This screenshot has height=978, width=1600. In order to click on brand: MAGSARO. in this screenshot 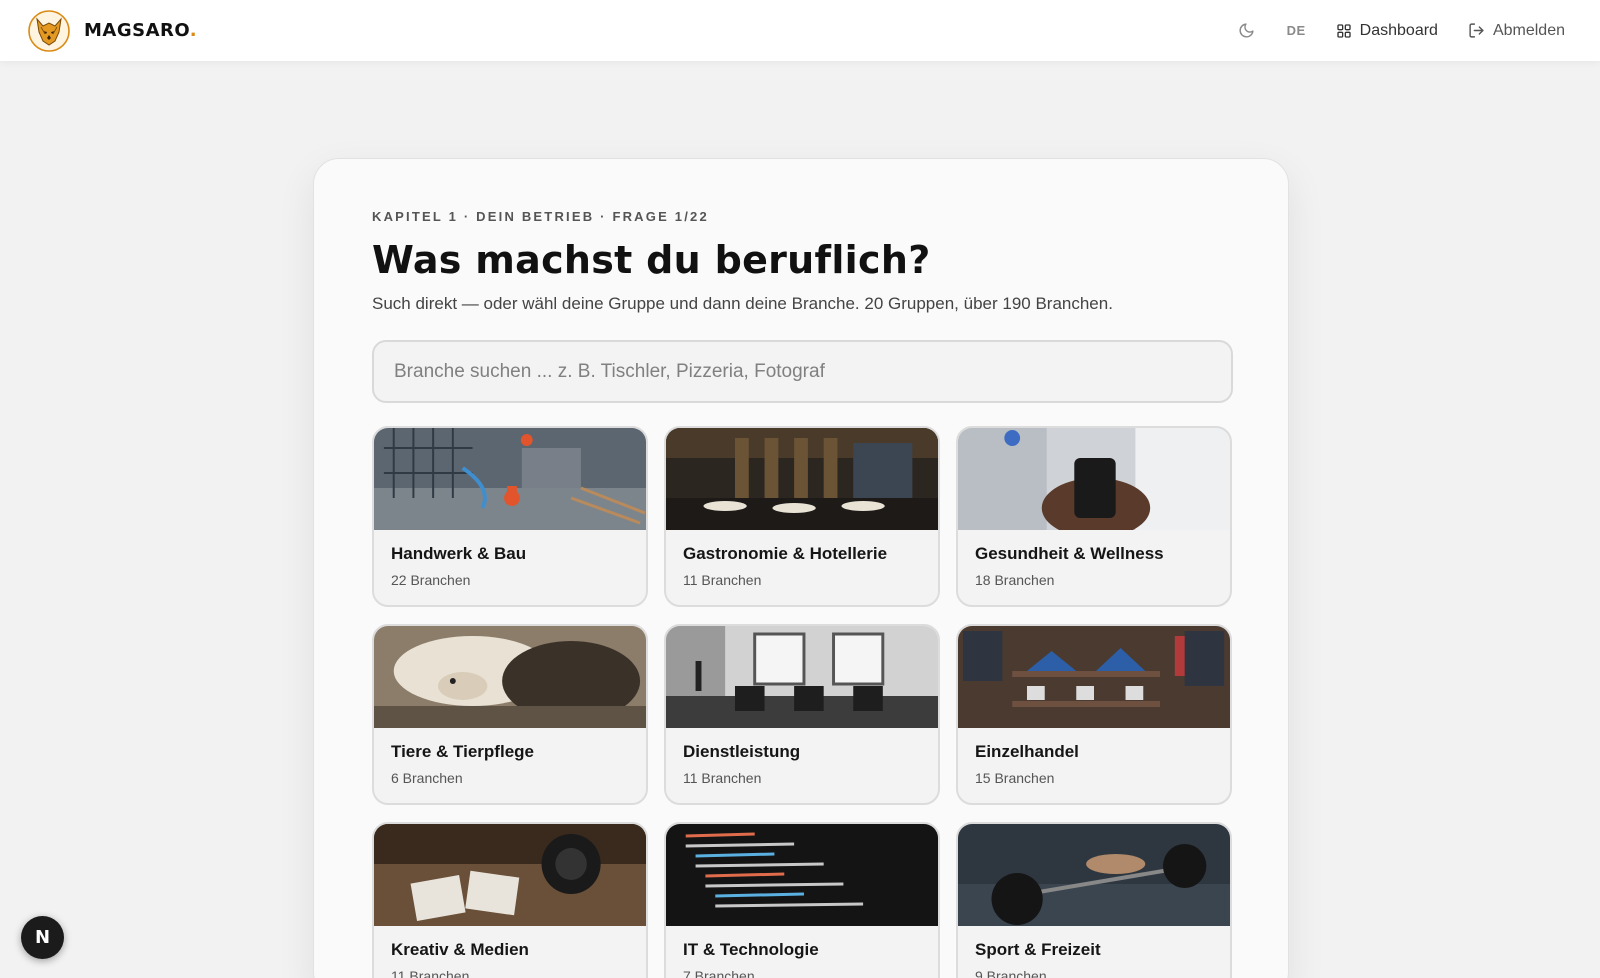, I will do `click(113, 30)`.